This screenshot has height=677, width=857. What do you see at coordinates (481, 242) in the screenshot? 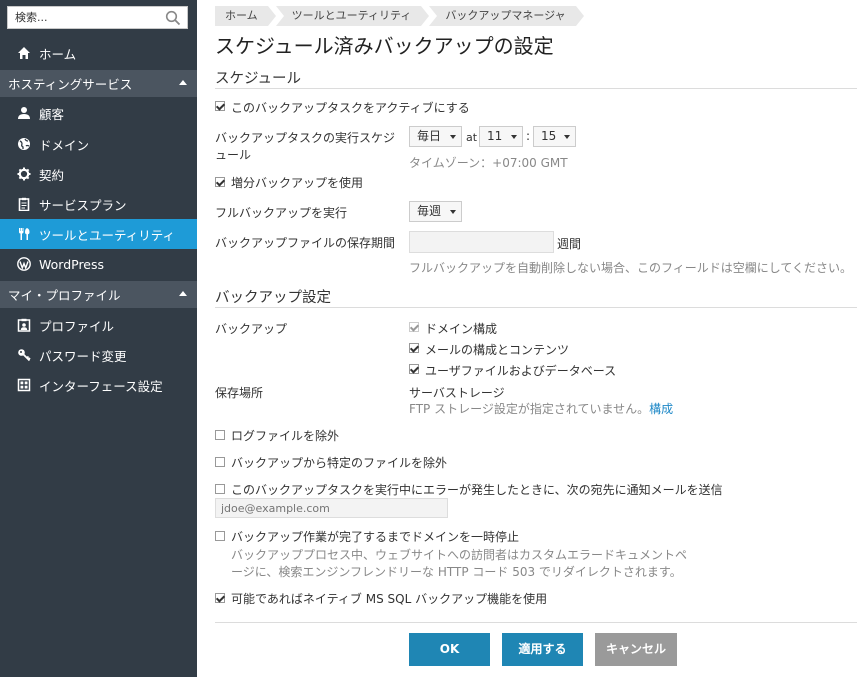
I see `retention-input` at bounding box center [481, 242].